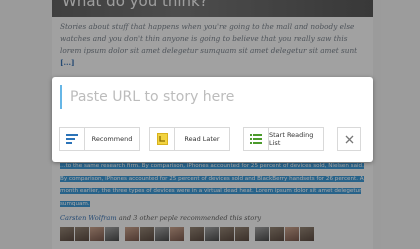  Describe the element at coordinates (162, 139) in the screenshot. I see `read-later-bookmark-icon` at that location.